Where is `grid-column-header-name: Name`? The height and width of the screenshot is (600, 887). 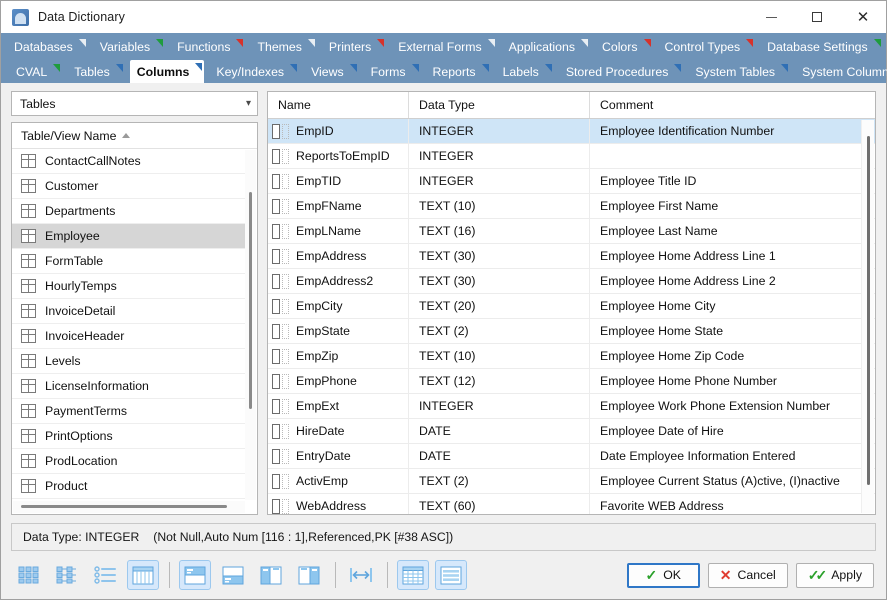 grid-column-header-name: Name is located at coordinates (338, 105).